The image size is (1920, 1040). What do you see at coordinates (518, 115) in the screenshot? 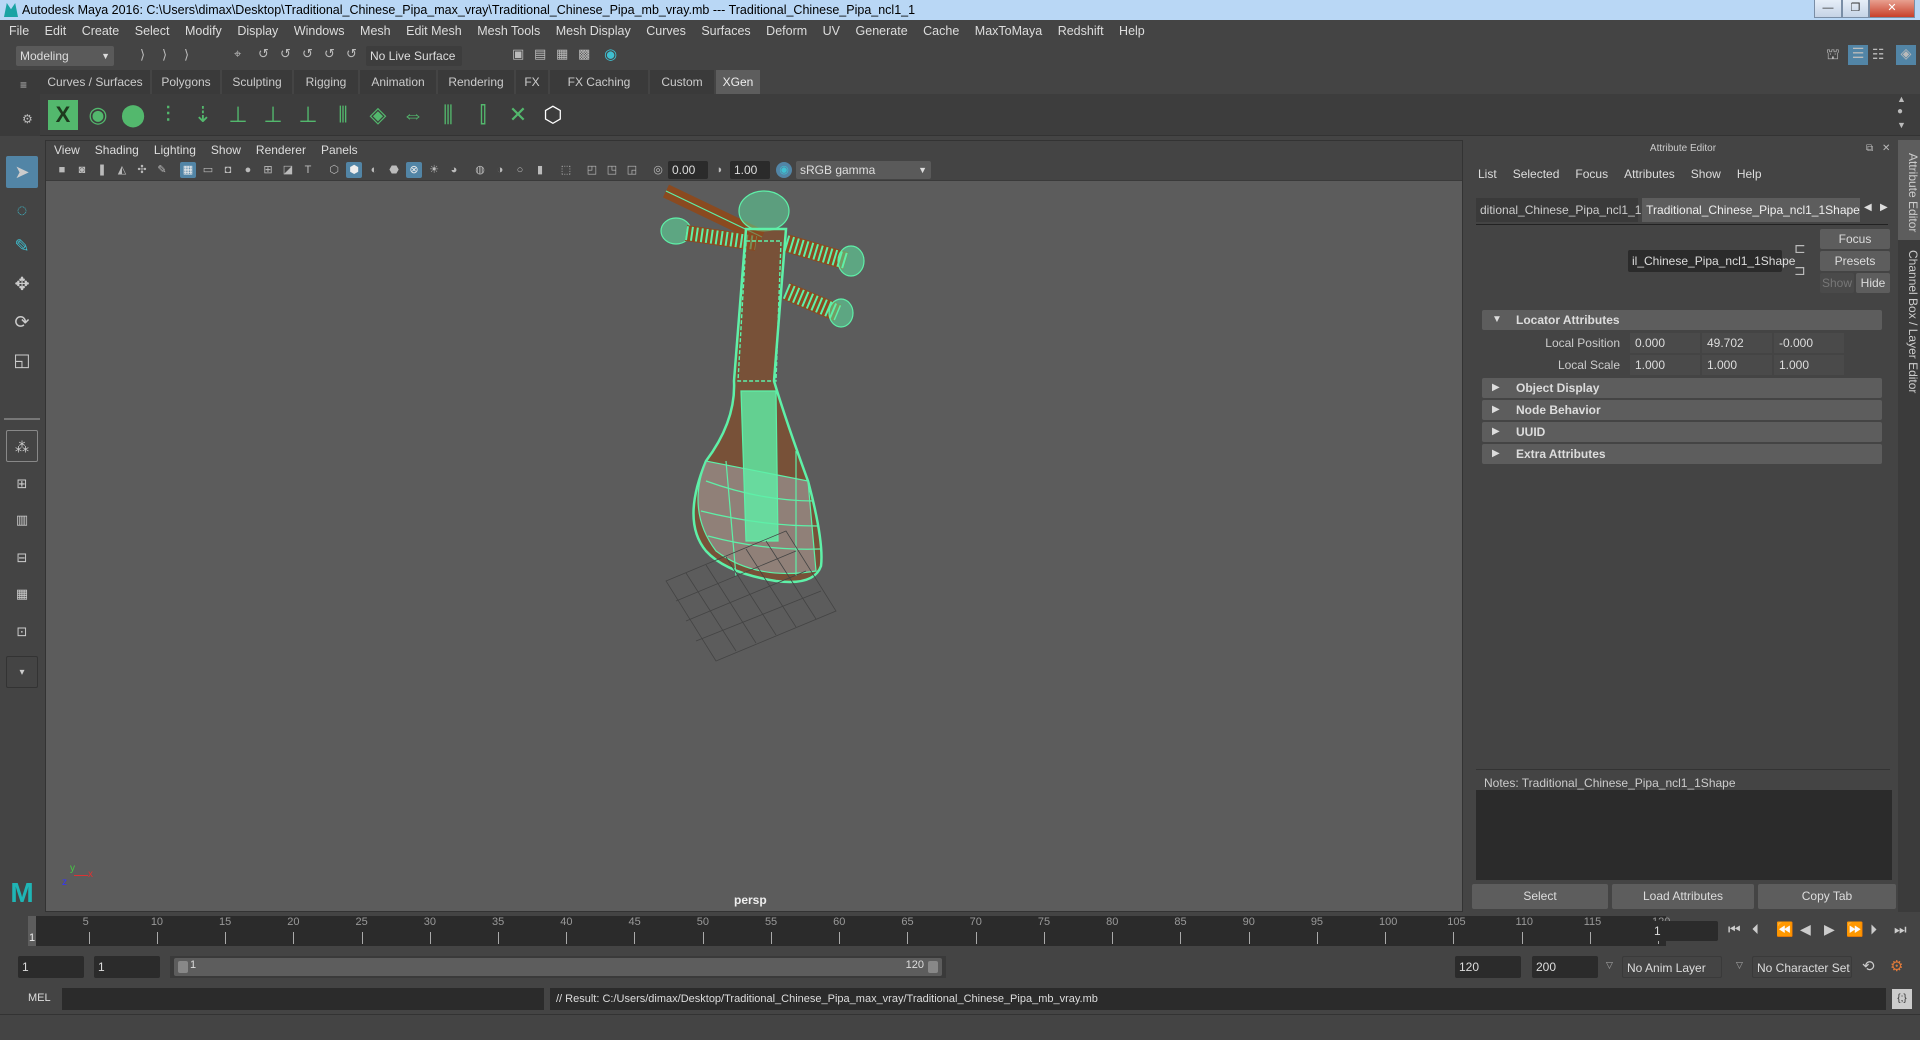
I see `delete-guides-icon: ✕` at bounding box center [518, 115].